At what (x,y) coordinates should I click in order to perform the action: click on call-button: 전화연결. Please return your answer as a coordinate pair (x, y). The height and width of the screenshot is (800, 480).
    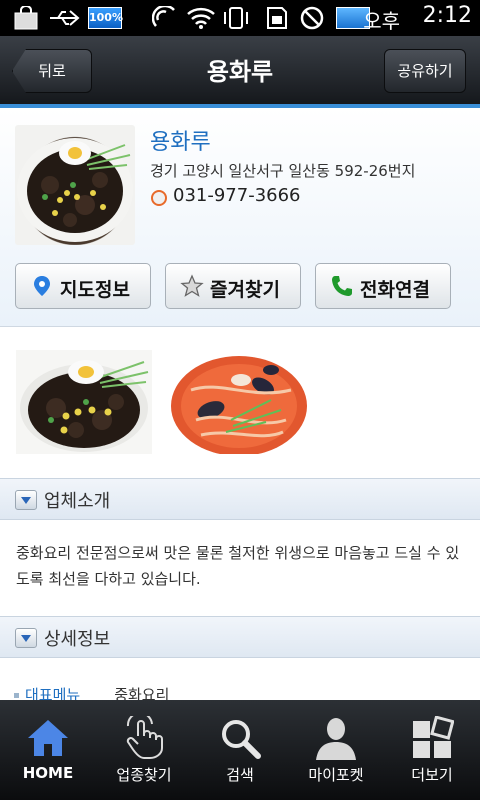
    Looking at the image, I should click on (383, 286).